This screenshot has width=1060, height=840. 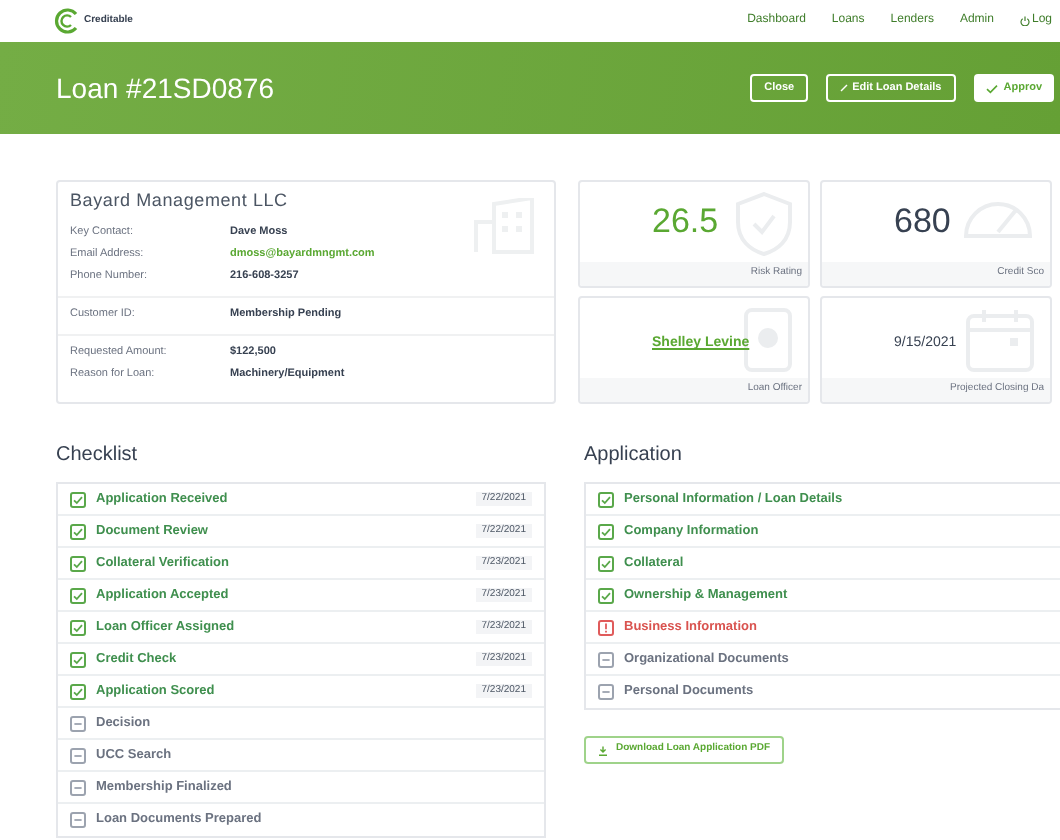 I want to click on error-box-icon, so click(x=606, y=627).